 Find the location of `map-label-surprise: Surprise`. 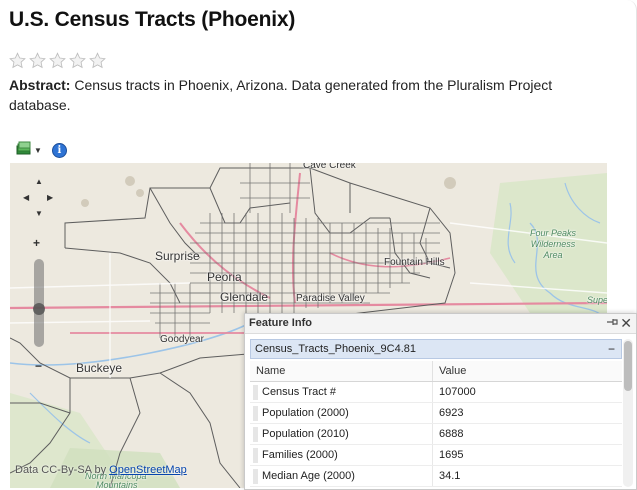

map-label-surprise: Surprise is located at coordinates (177, 256).